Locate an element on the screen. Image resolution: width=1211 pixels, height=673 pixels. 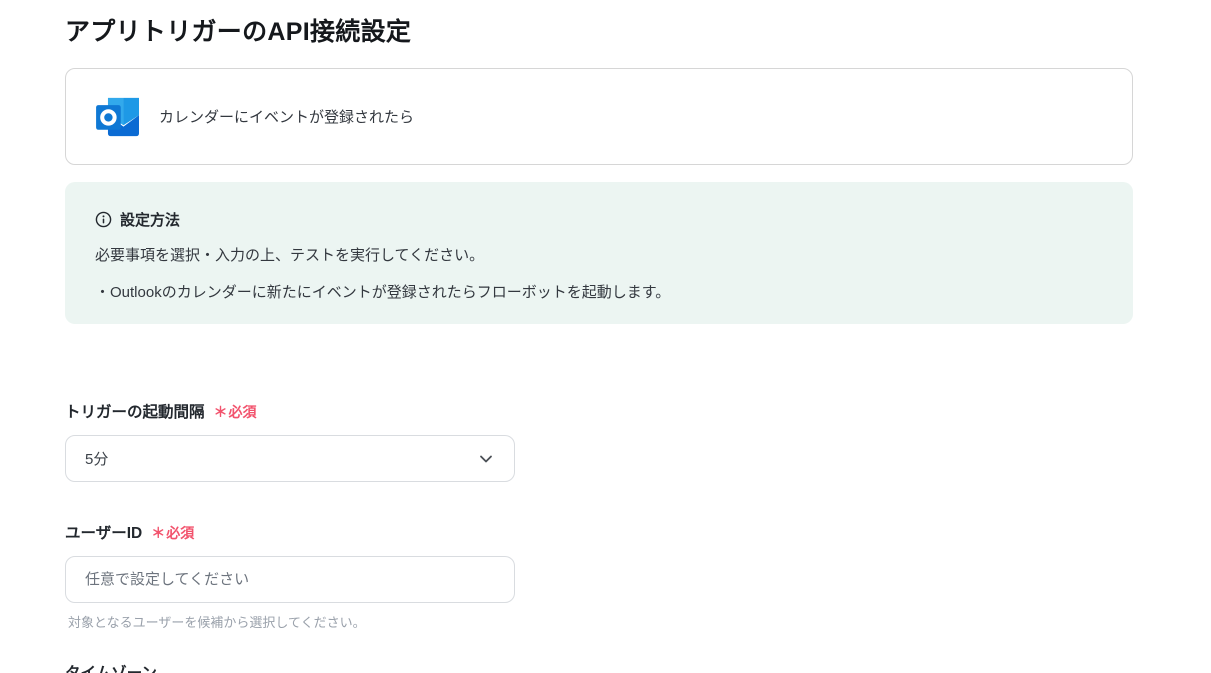
info-icon is located at coordinates (103, 219).